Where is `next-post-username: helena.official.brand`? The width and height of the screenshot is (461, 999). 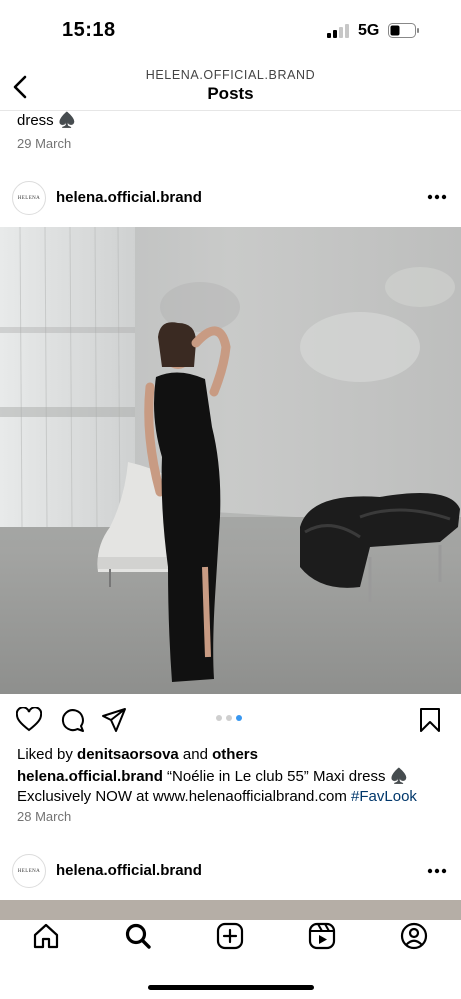
next-post-username: helena.official.brand is located at coordinates (129, 870).